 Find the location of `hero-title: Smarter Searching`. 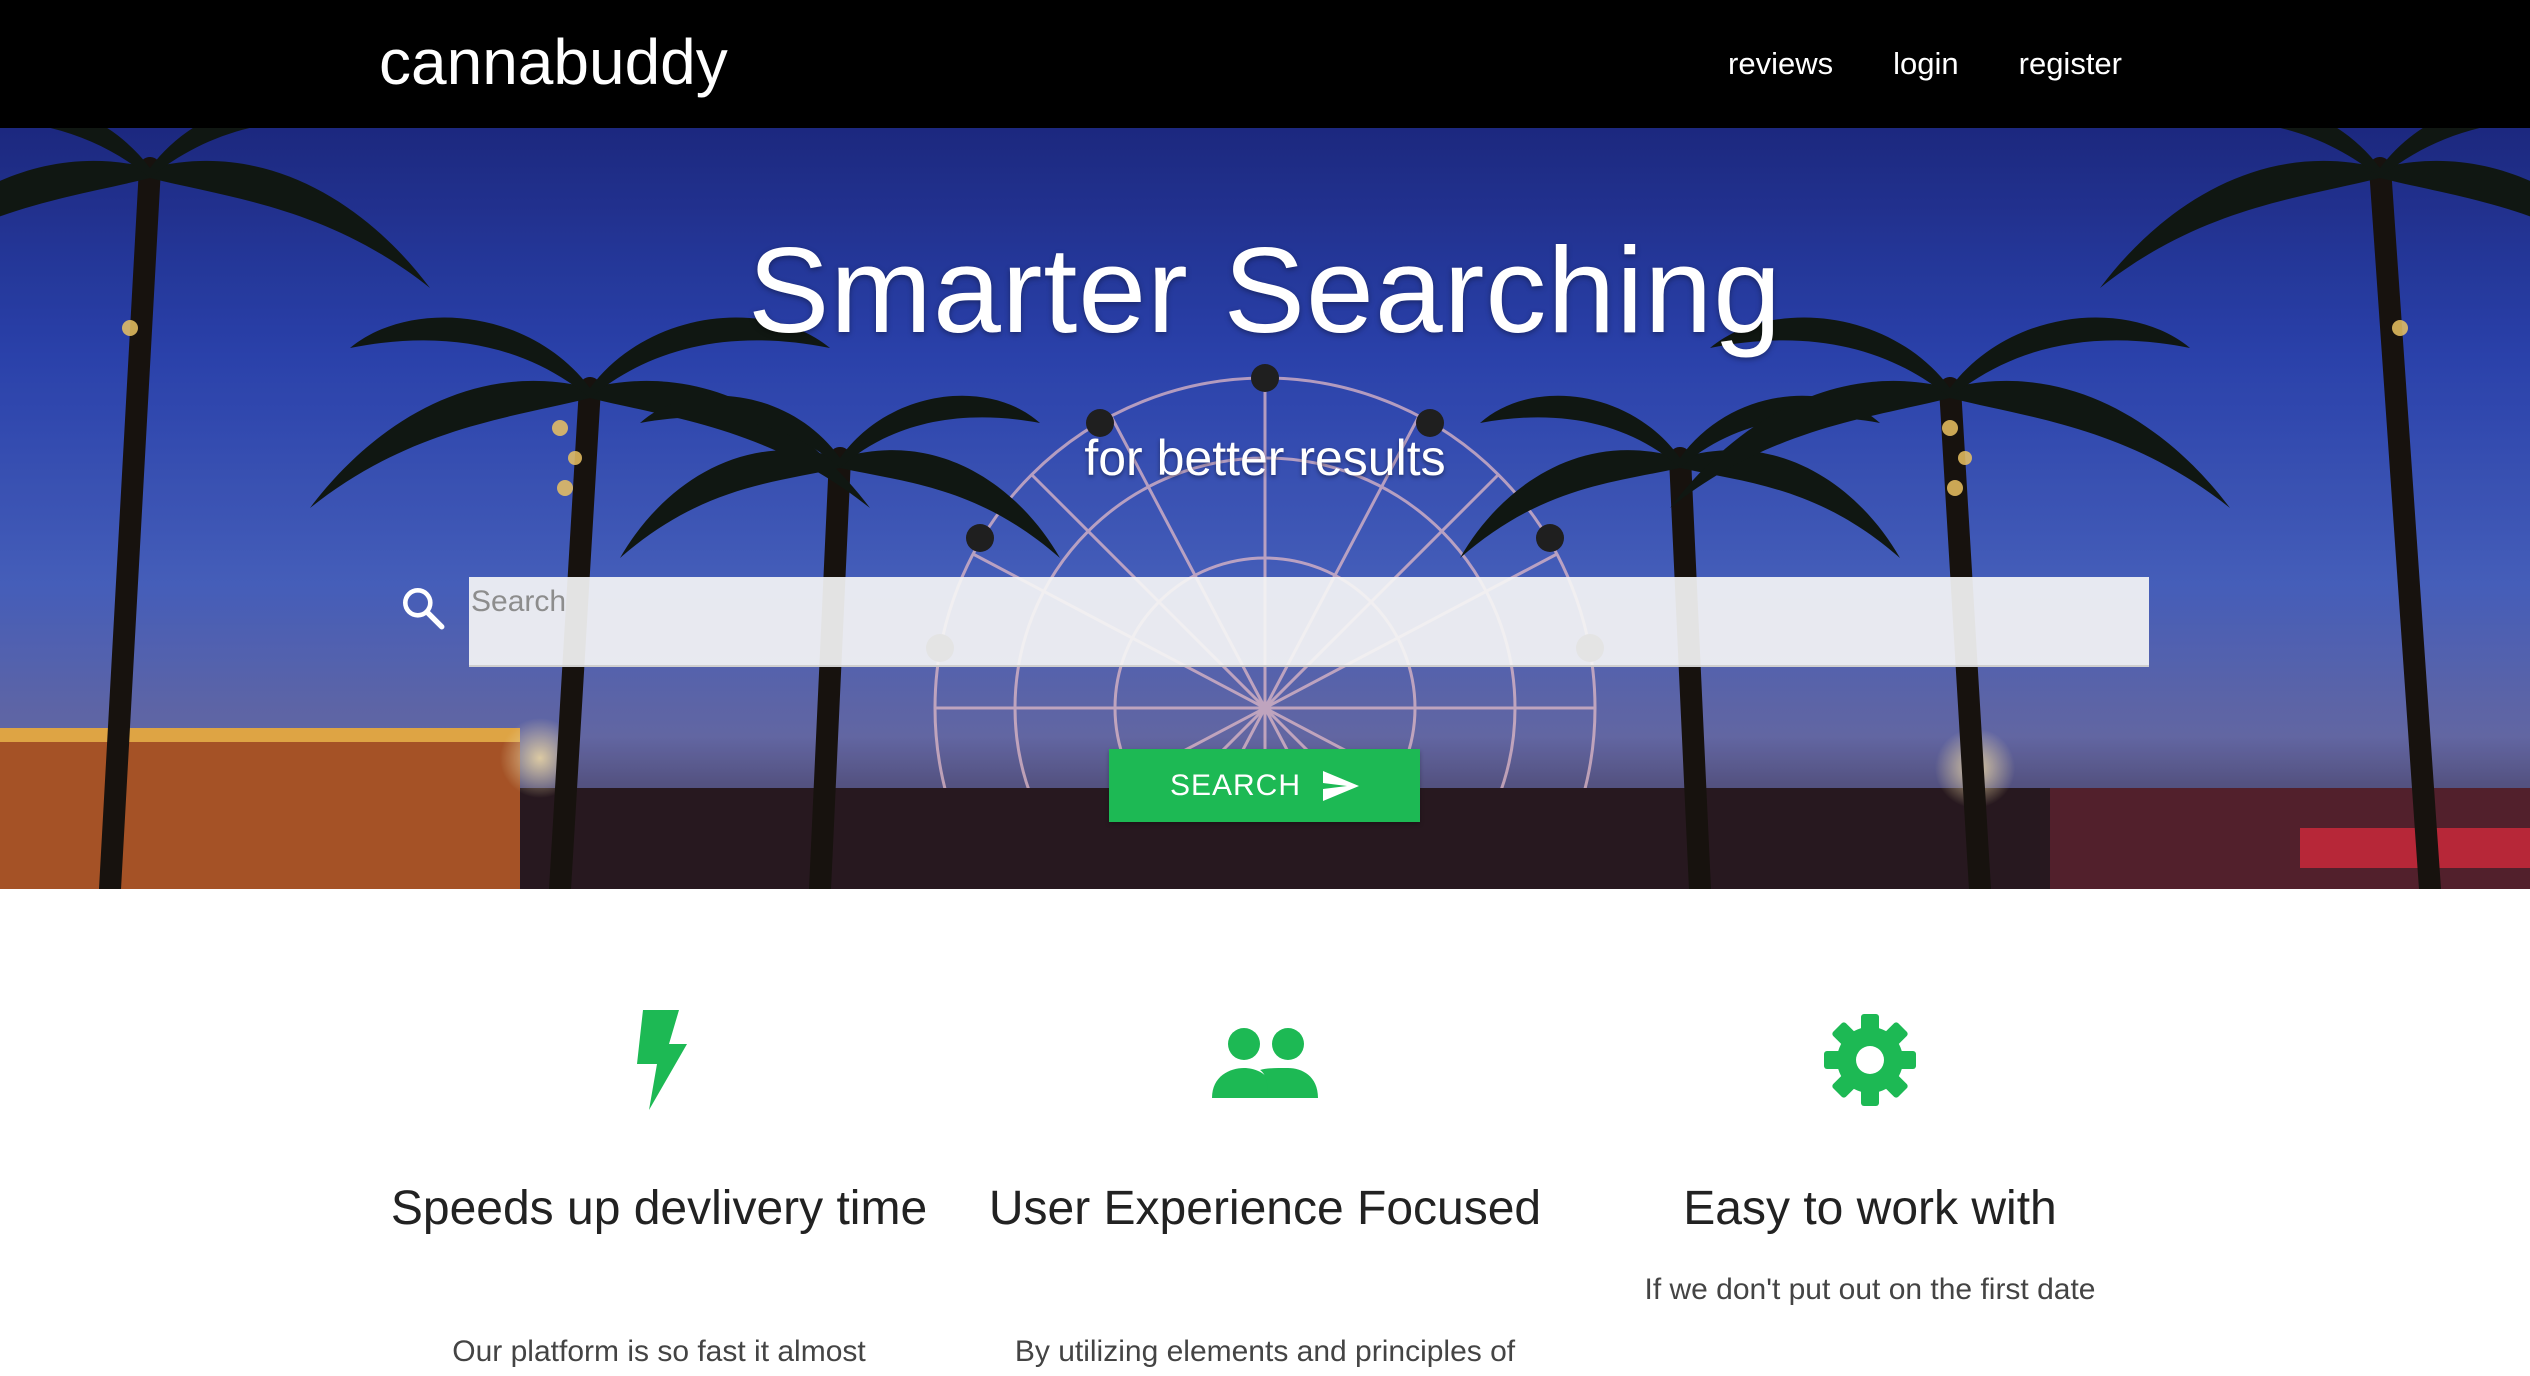

hero-title: Smarter Searching is located at coordinates (1265, 290).